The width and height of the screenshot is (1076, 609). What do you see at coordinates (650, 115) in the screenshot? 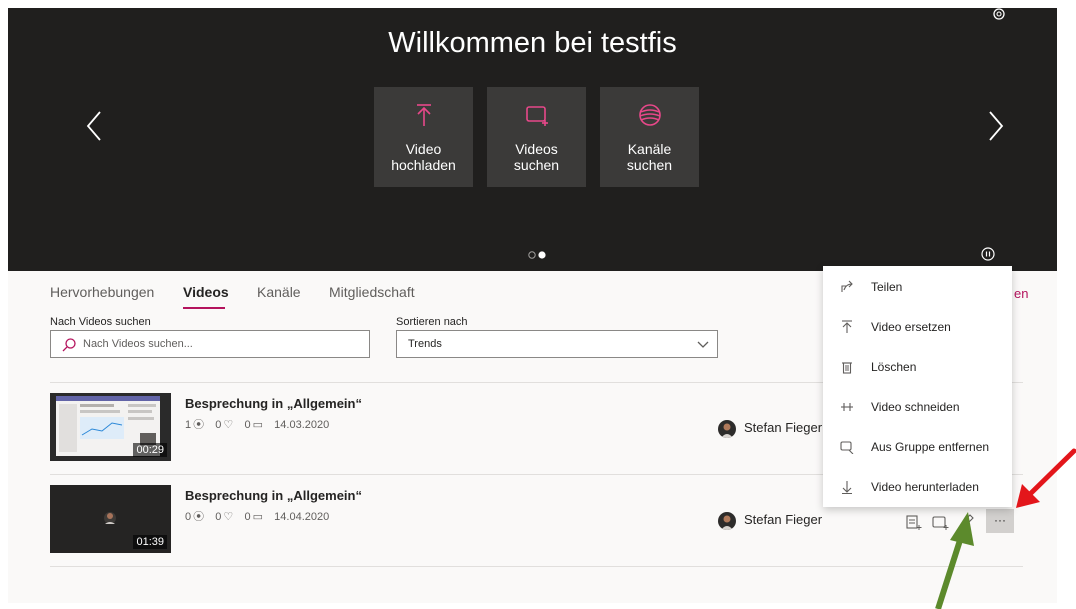
I see `channels-icon` at bounding box center [650, 115].